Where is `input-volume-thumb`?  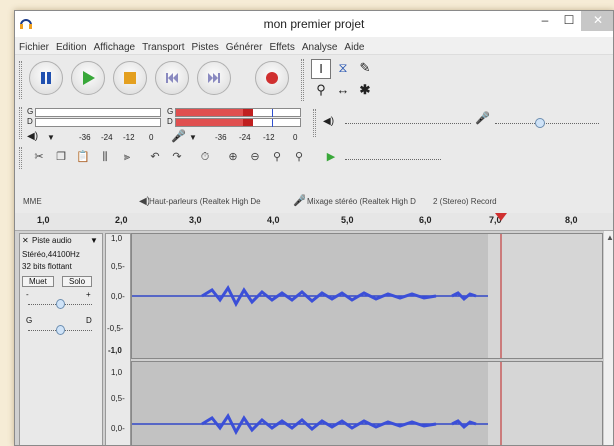 input-volume-thumb is located at coordinates (540, 123).